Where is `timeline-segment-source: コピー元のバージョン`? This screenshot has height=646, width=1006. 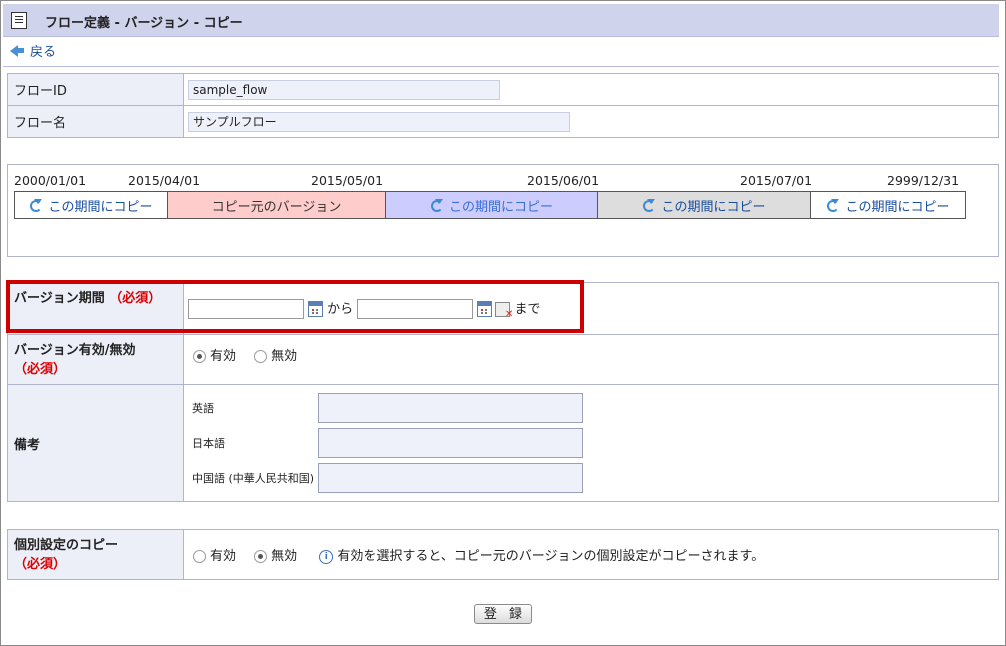 timeline-segment-source: コピー元のバージョン is located at coordinates (276, 205).